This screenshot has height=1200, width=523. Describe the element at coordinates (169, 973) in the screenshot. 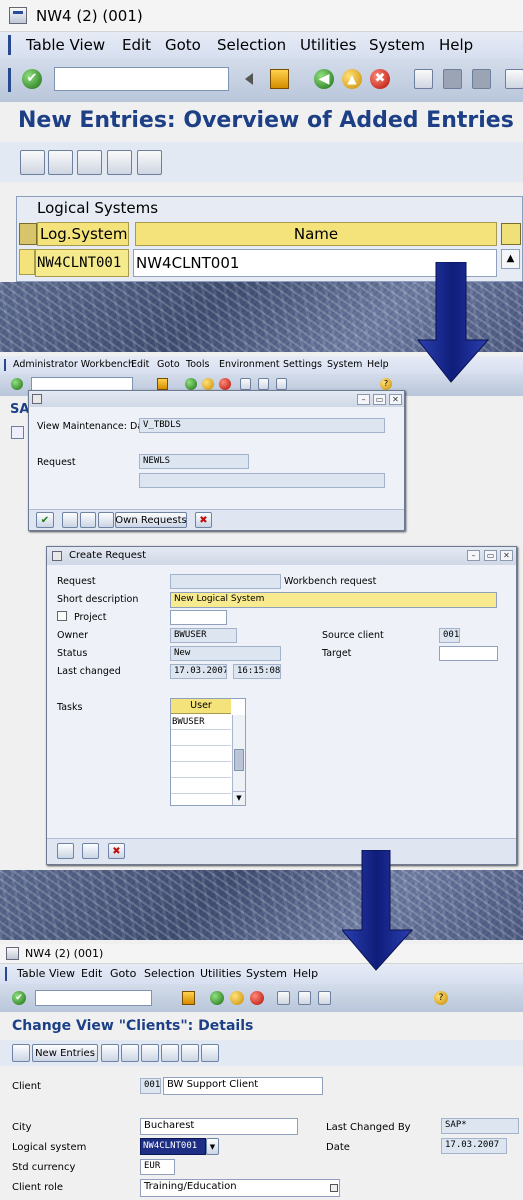

I see `menu-selection-3: Selection` at that location.